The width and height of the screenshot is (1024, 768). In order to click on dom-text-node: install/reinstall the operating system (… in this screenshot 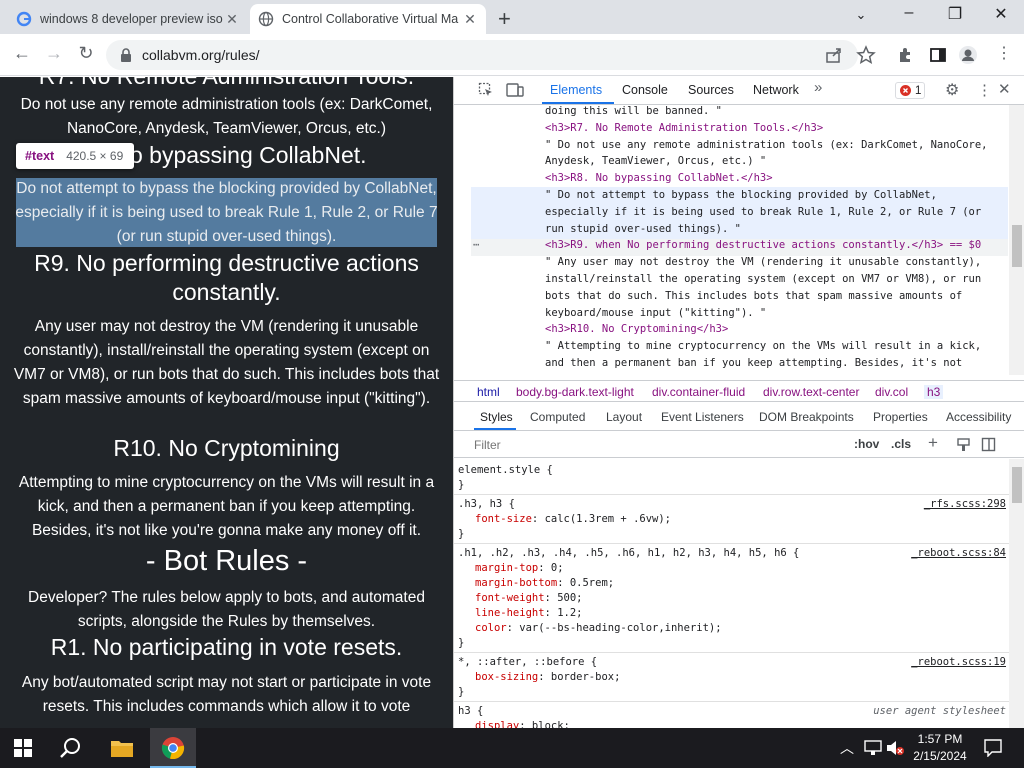, I will do `click(763, 279)`.